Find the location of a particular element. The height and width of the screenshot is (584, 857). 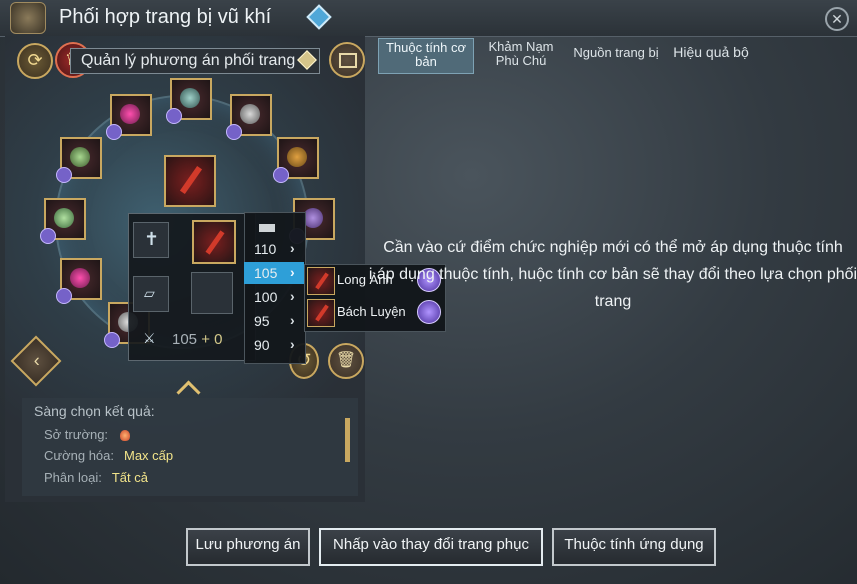

scheme-list-button is located at coordinates (347, 60).